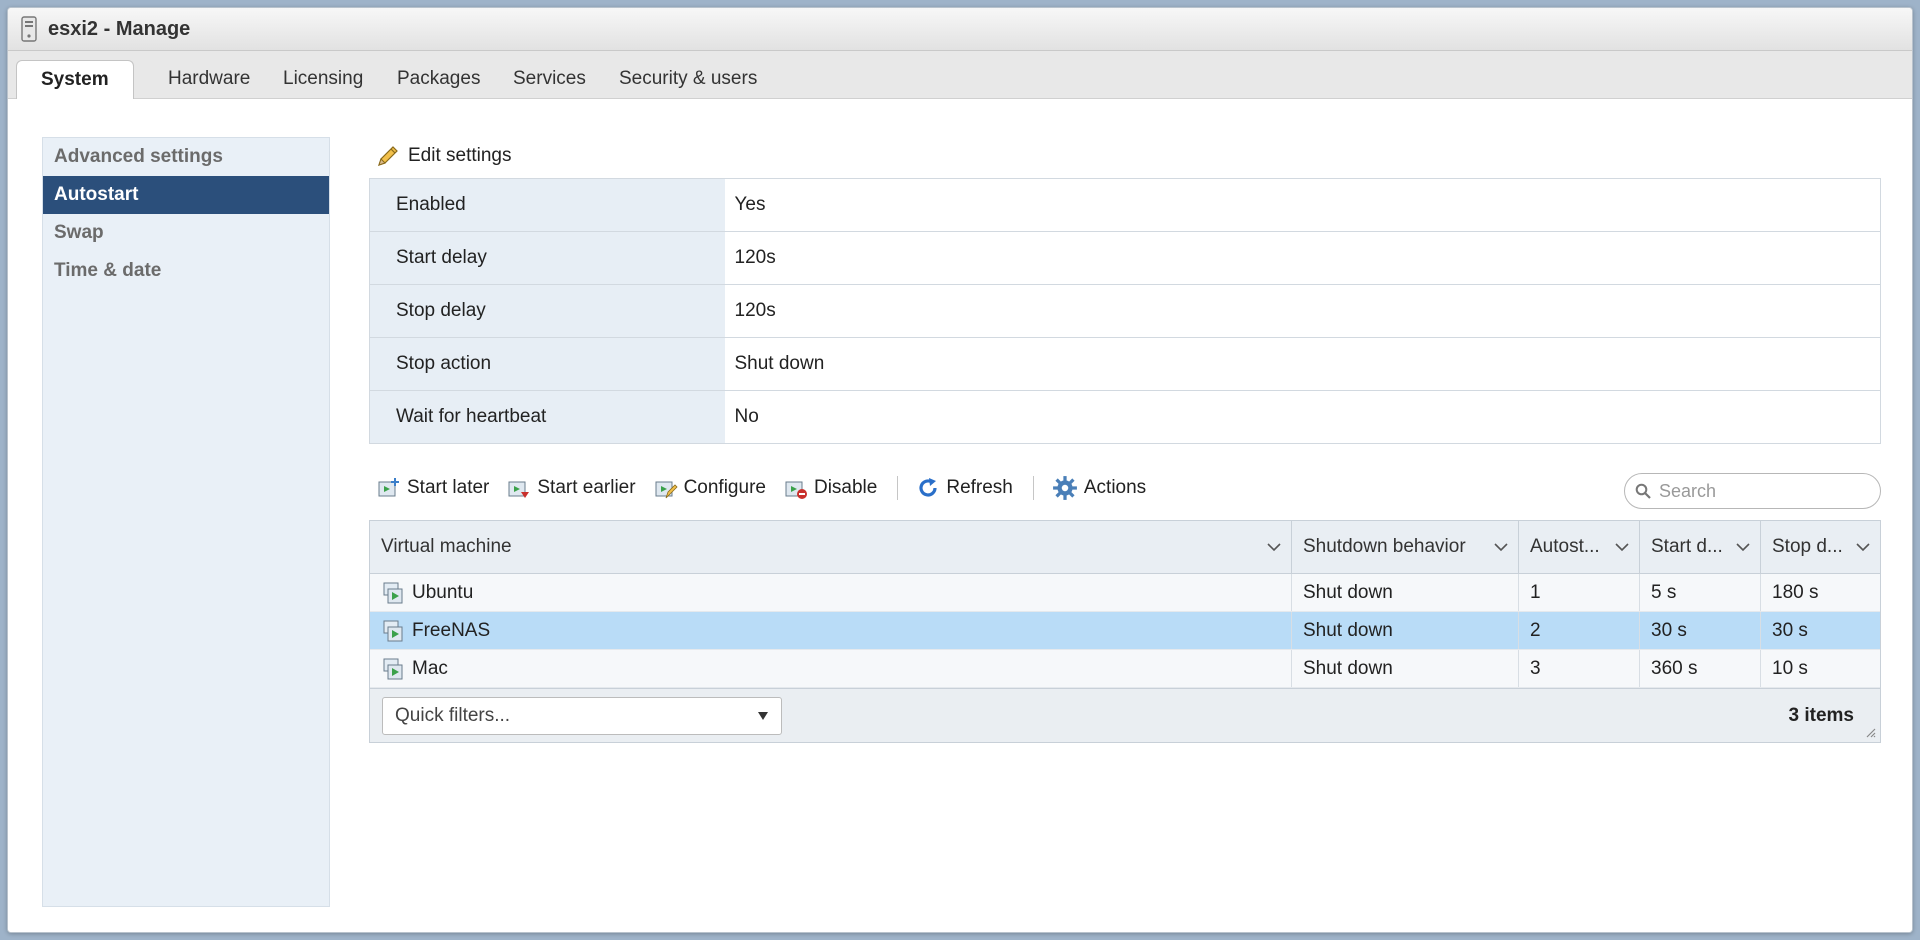 Image resolution: width=1920 pixels, height=940 pixels. Describe the element at coordinates (724, 487) in the screenshot. I see `configure-label: Configure` at that location.